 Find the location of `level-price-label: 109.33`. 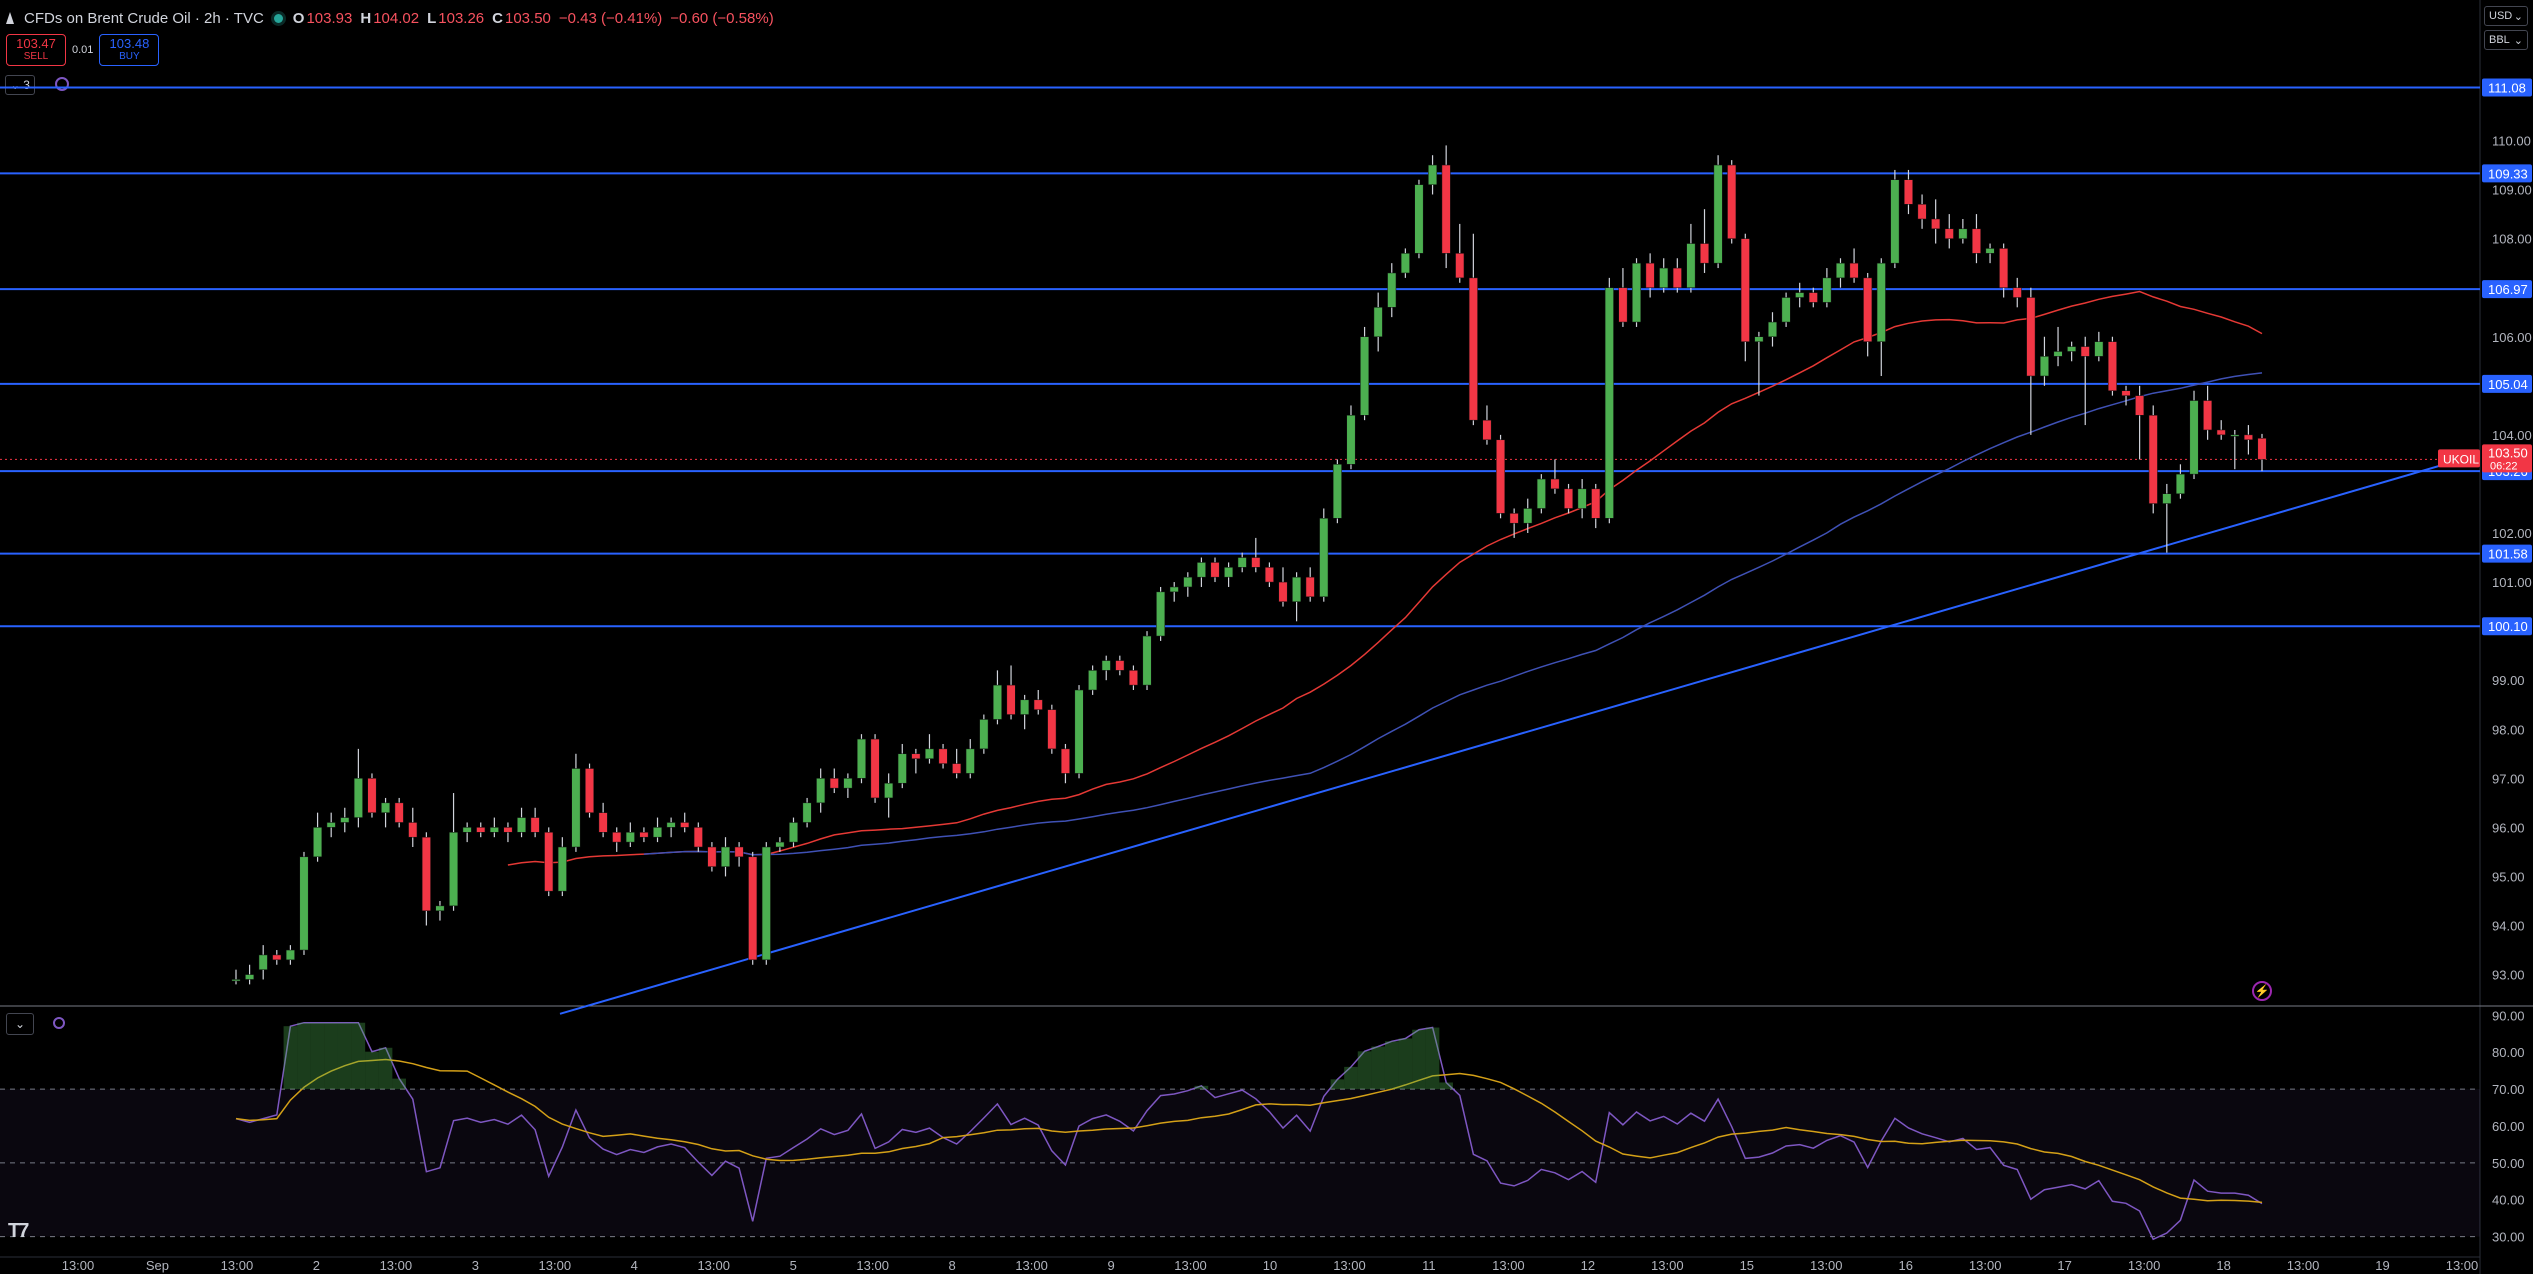

level-price-label: 109.33 is located at coordinates (2508, 173).